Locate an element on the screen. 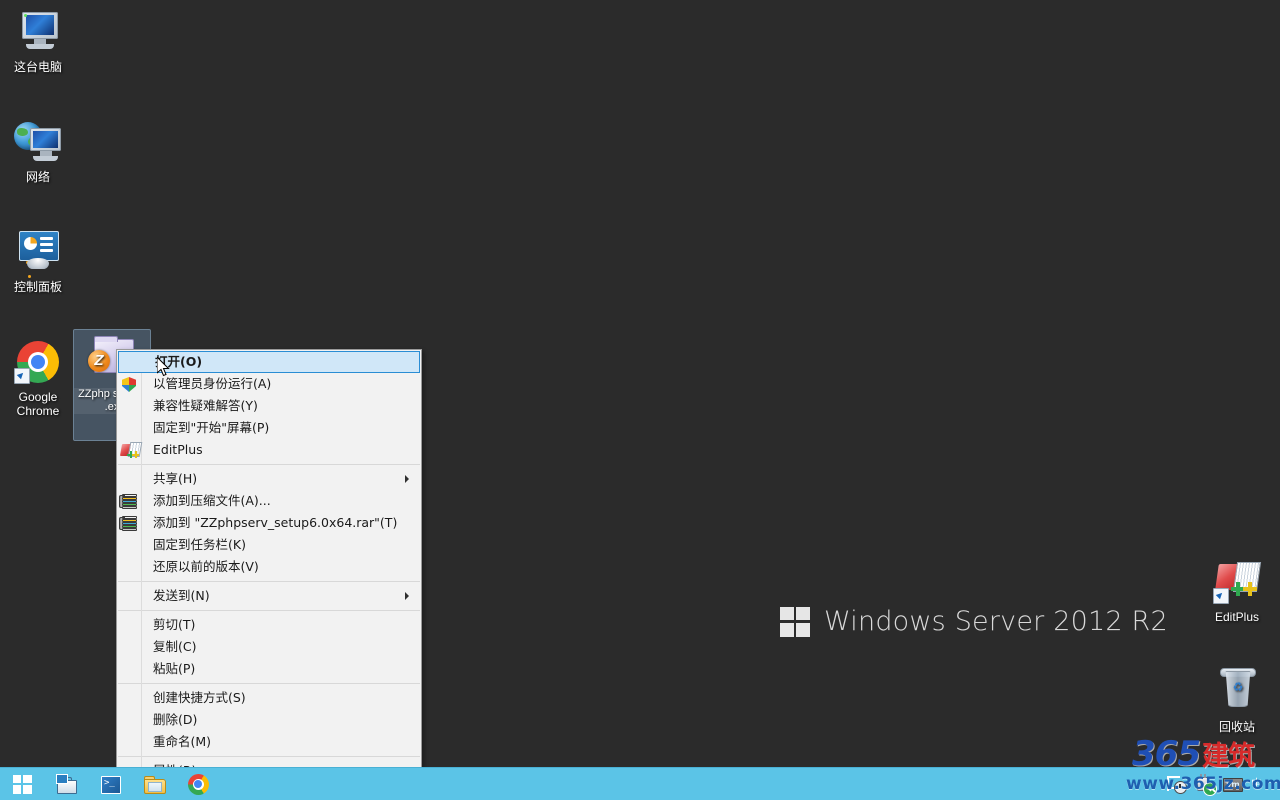 This screenshot has height=800, width=1280. ctx-item-pin-to-taskbar: 固定到任务栏(K) is located at coordinates (269, 545).